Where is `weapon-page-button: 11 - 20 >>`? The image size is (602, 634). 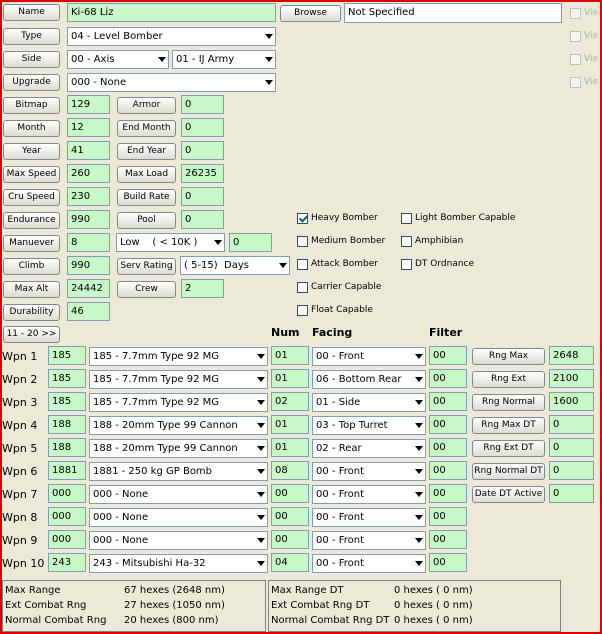
weapon-page-button: 11 - 20 >> is located at coordinates (31, 334).